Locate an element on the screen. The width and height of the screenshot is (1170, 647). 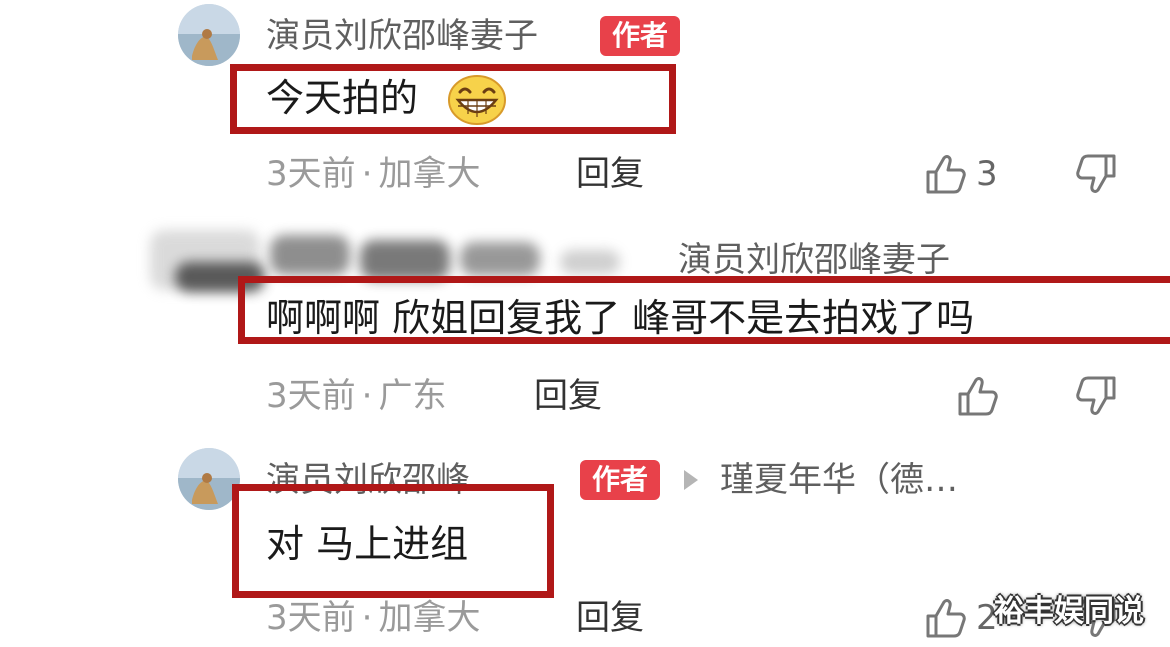
comment-meta: 3天前 · 广东 is located at coordinates (356, 396).